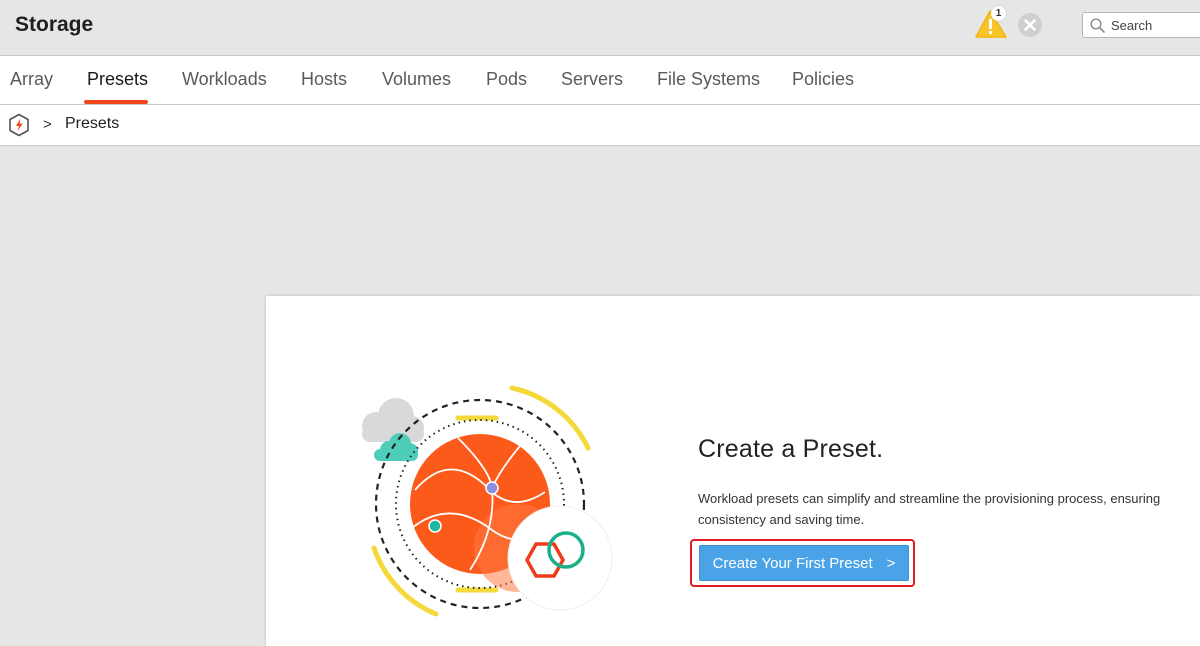  What do you see at coordinates (31, 79) in the screenshot?
I see `tab-array: Array` at bounding box center [31, 79].